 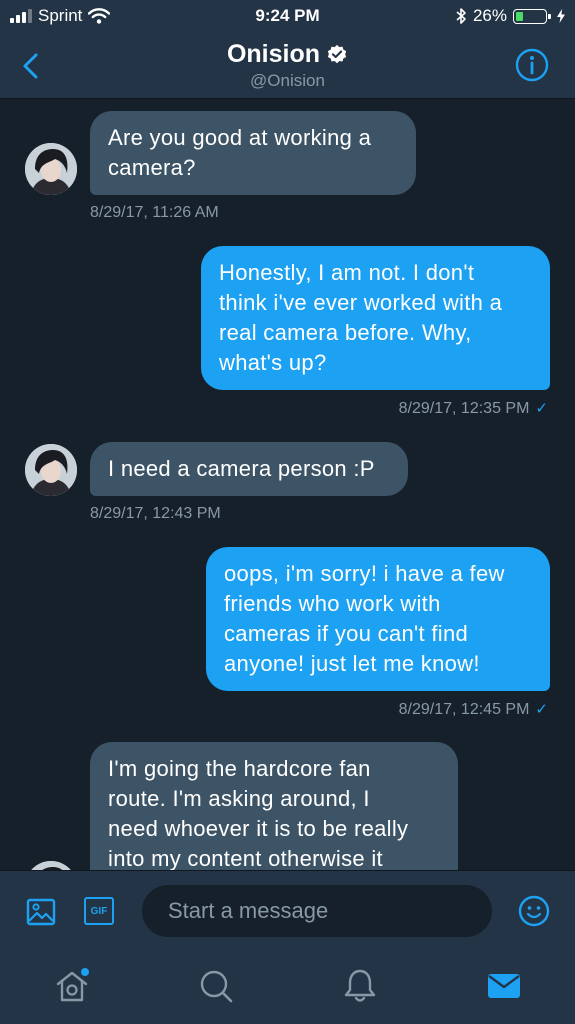 What do you see at coordinates (532, 16) in the screenshot?
I see `battery-icon` at bounding box center [532, 16].